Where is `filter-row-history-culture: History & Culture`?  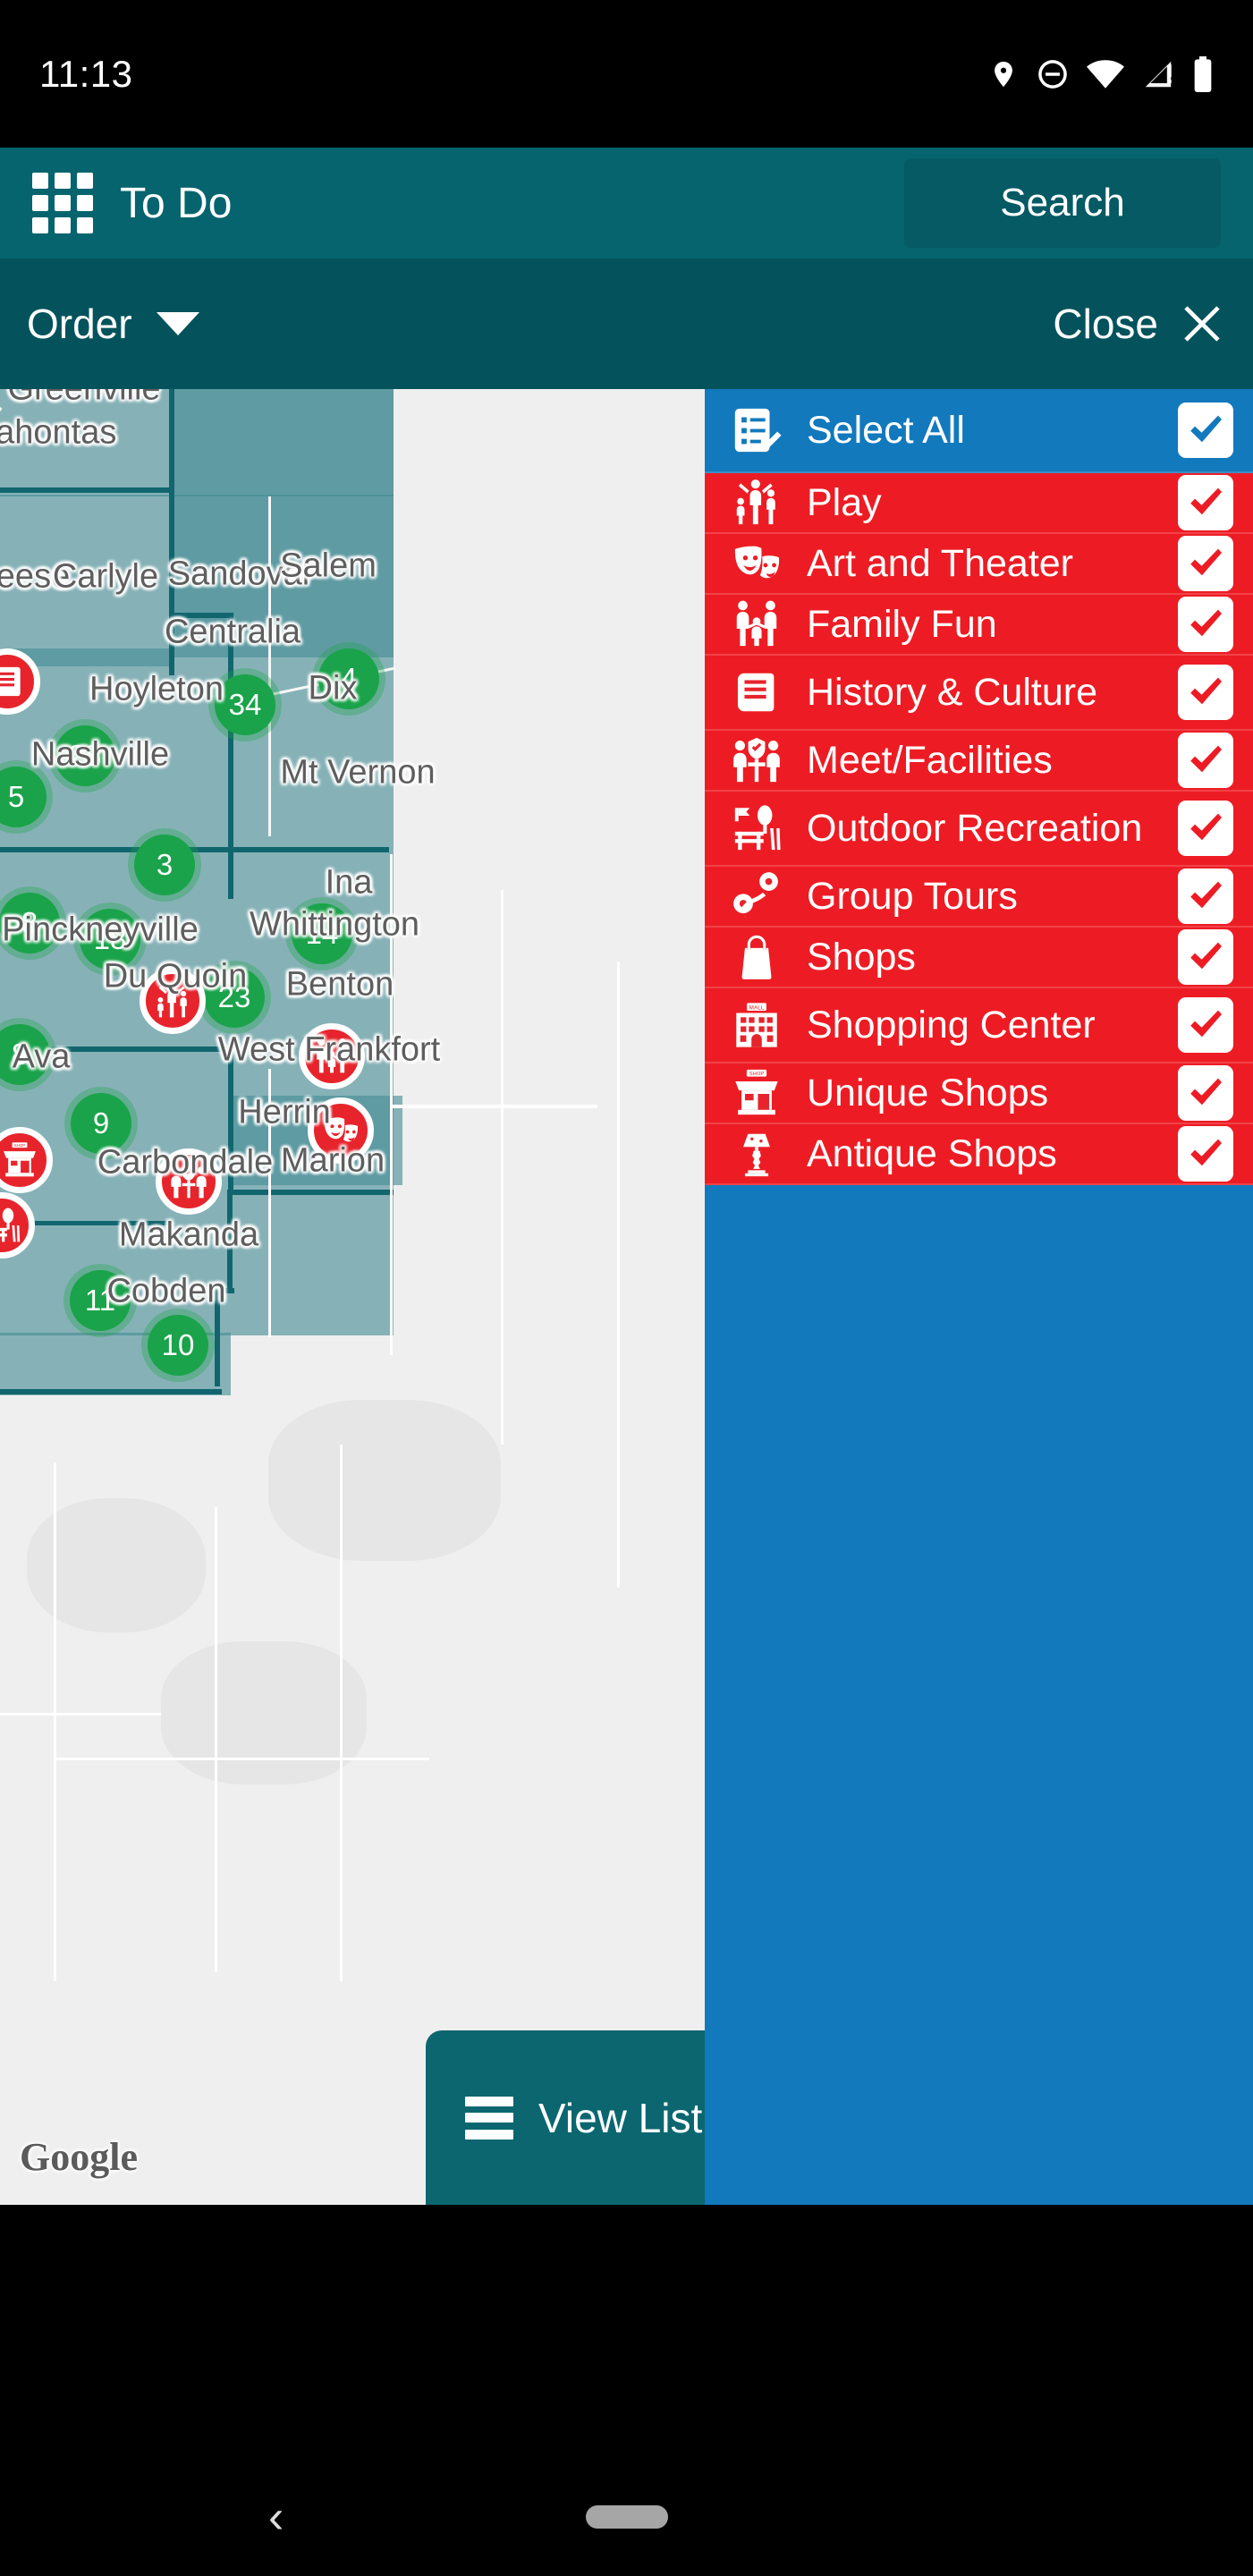
filter-row-history-culture: History & Culture is located at coordinates (979, 693).